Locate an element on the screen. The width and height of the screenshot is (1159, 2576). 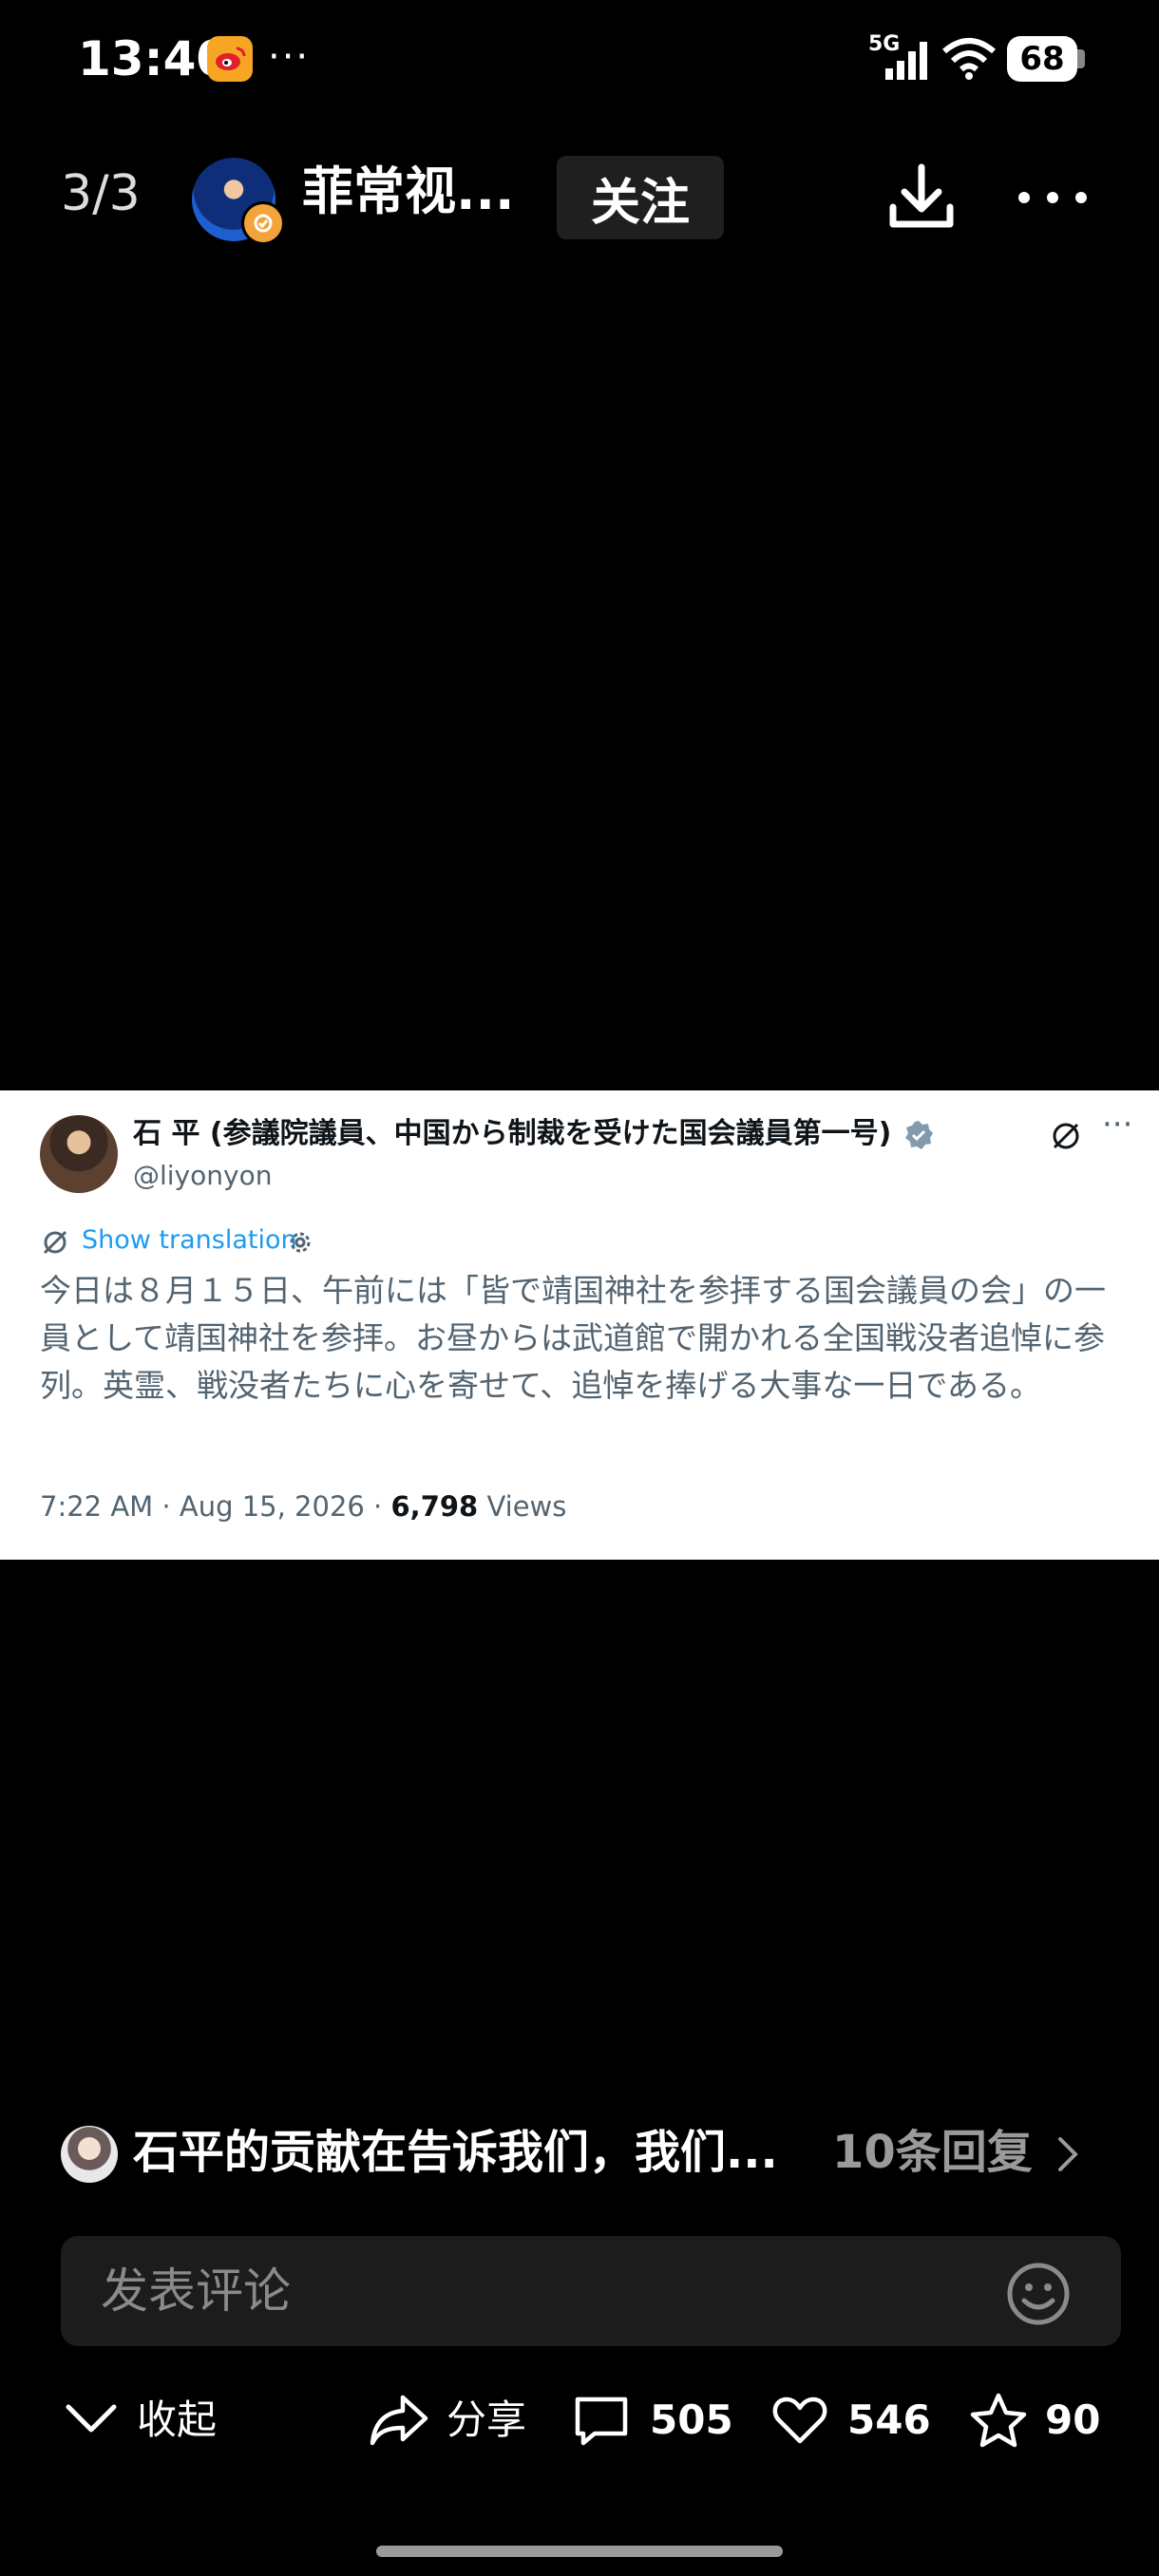
verified-badge-icon is located at coordinates (263, 223).